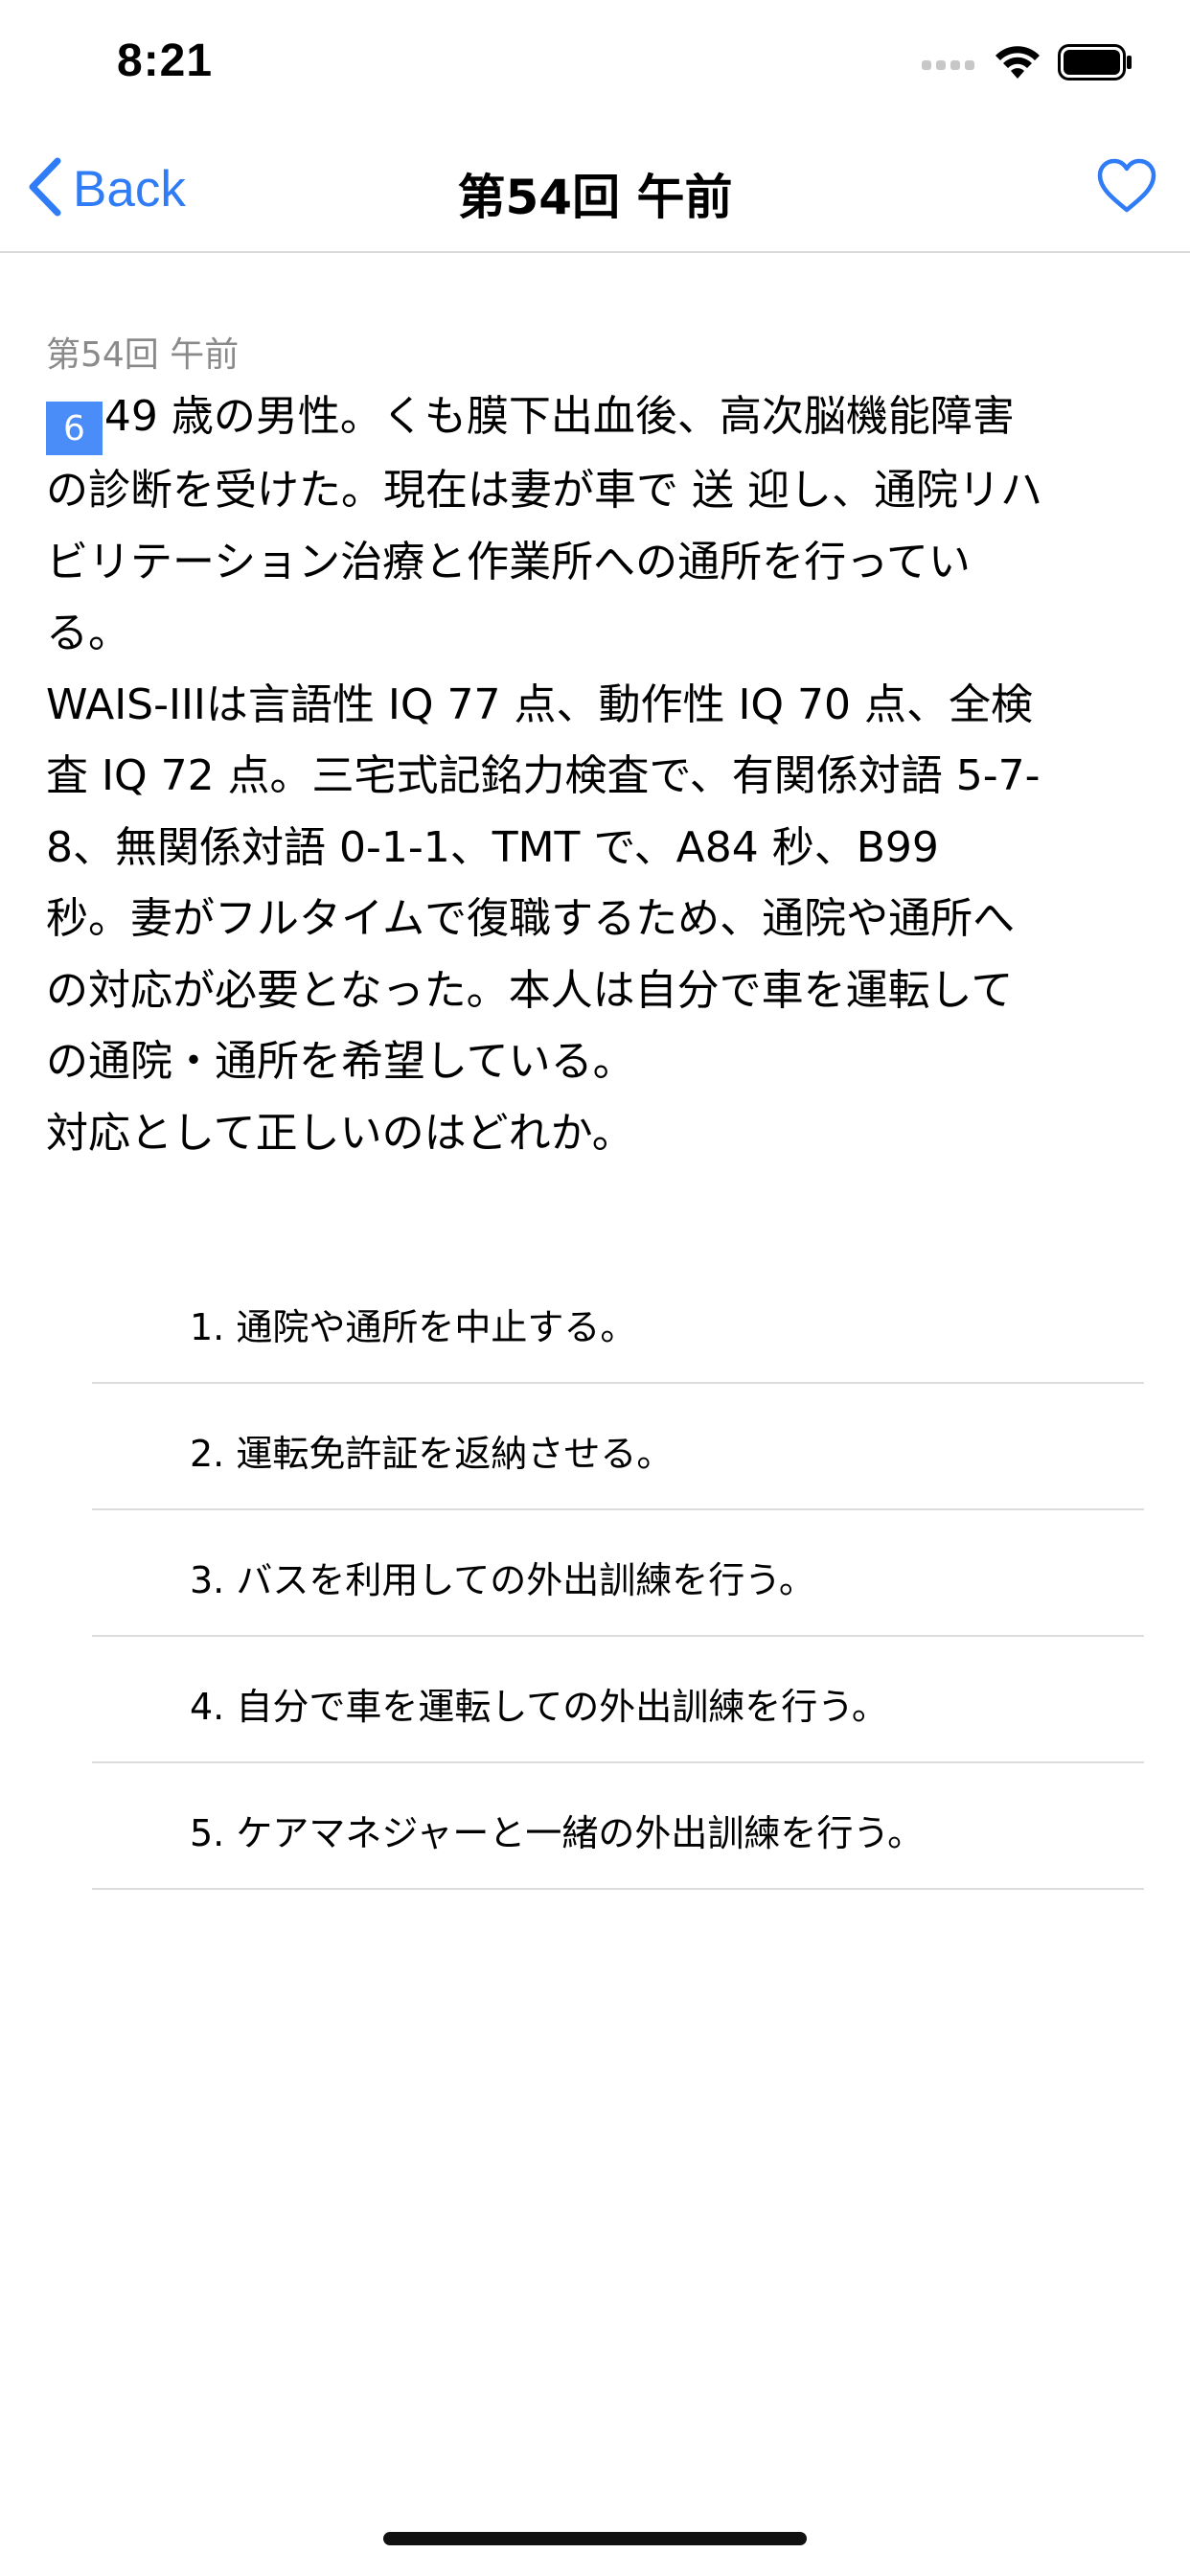 Image resolution: width=1190 pixels, height=2576 pixels. I want to click on wifi-icon, so click(1017, 64).